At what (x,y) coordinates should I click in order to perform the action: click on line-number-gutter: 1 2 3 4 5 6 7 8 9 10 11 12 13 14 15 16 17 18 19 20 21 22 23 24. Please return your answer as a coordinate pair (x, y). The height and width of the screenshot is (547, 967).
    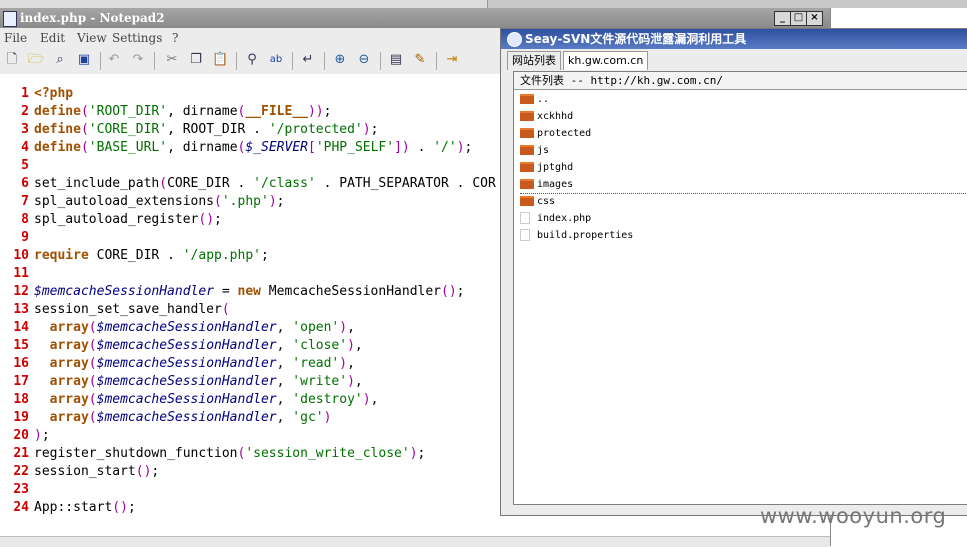
    Looking at the image, I should click on (15, 305).